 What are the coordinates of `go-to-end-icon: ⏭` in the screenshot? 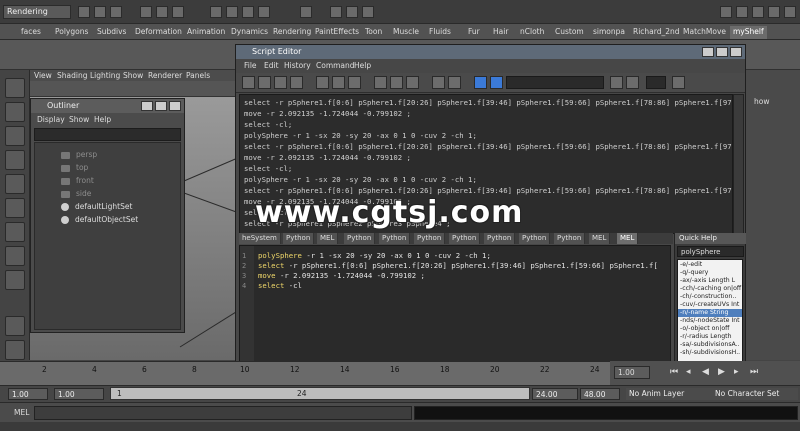 It's located at (754, 372).